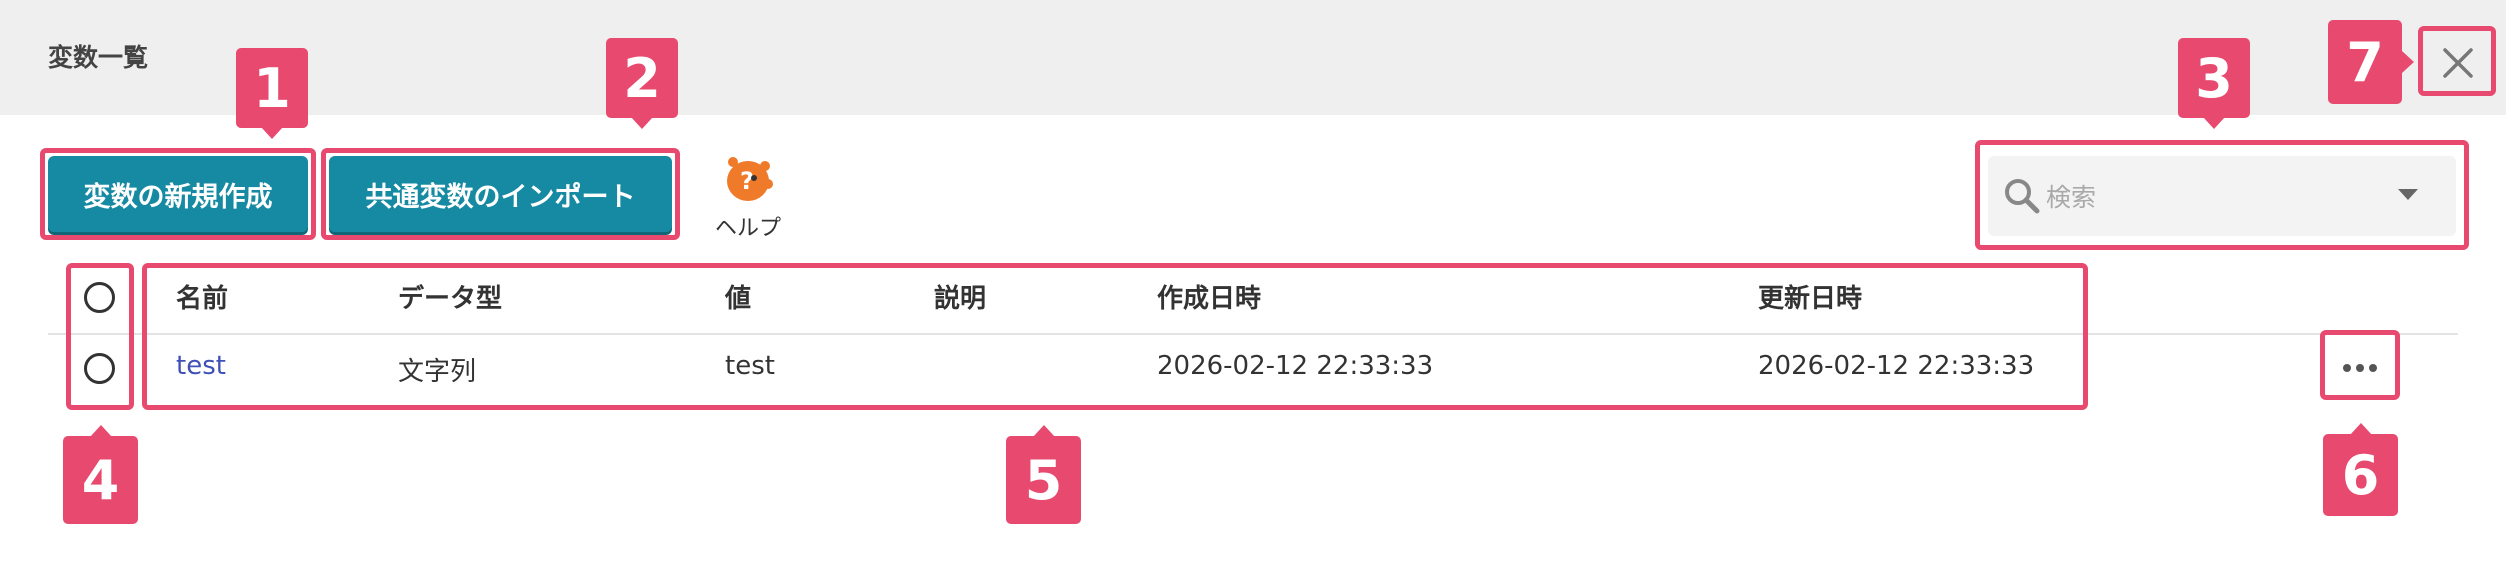 The width and height of the screenshot is (2506, 578). What do you see at coordinates (201, 366) in the screenshot?
I see `variable-name-link: test` at bounding box center [201, 366].